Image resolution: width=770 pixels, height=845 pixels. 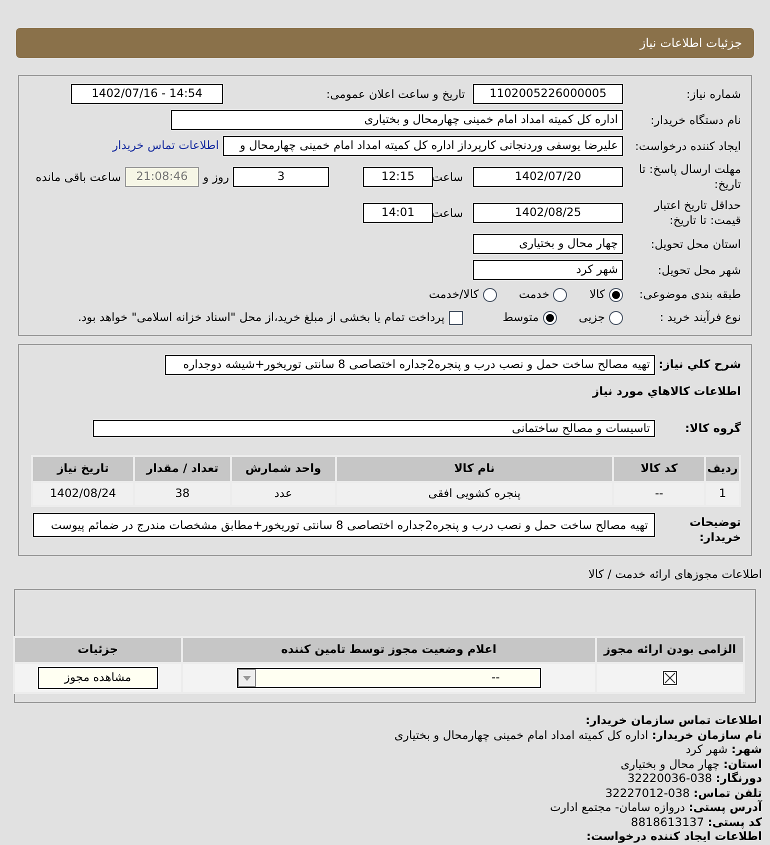 What do you see at coordinates (673, 836) in the screenshot?
I see `contact-title: اطلاعات ایجاد کننده درخواست:` at bounding box center [673, 836].